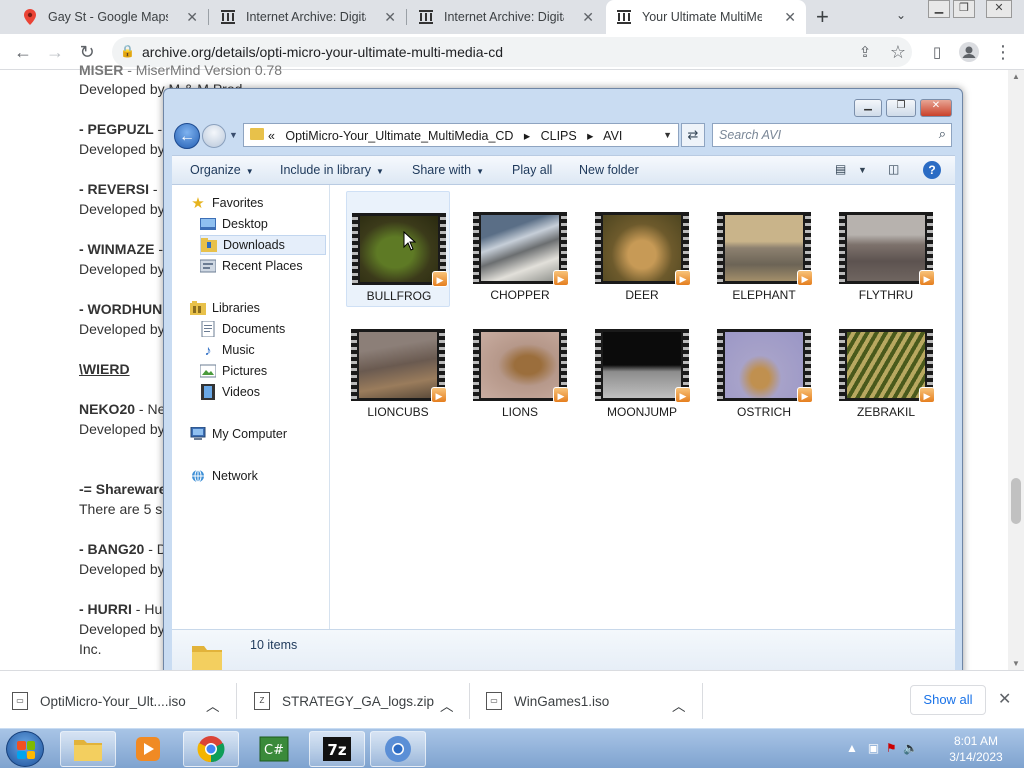 The image size is (1024, 768). Describe the element at coordinates (866, 172) in the screenshot. I see `view-options-chevron-icon: ▼` at that location.